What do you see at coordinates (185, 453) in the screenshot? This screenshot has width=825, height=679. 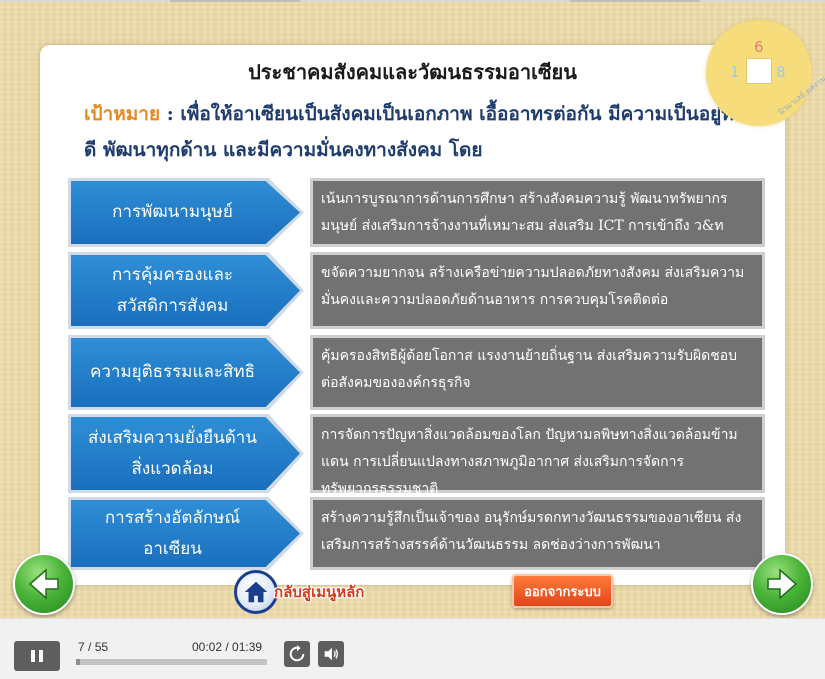 I see `pillar-label: ส่งเสริมความยั่งยืนด้านสิ่งแวดล้อม` at bounding box center [185, 453].